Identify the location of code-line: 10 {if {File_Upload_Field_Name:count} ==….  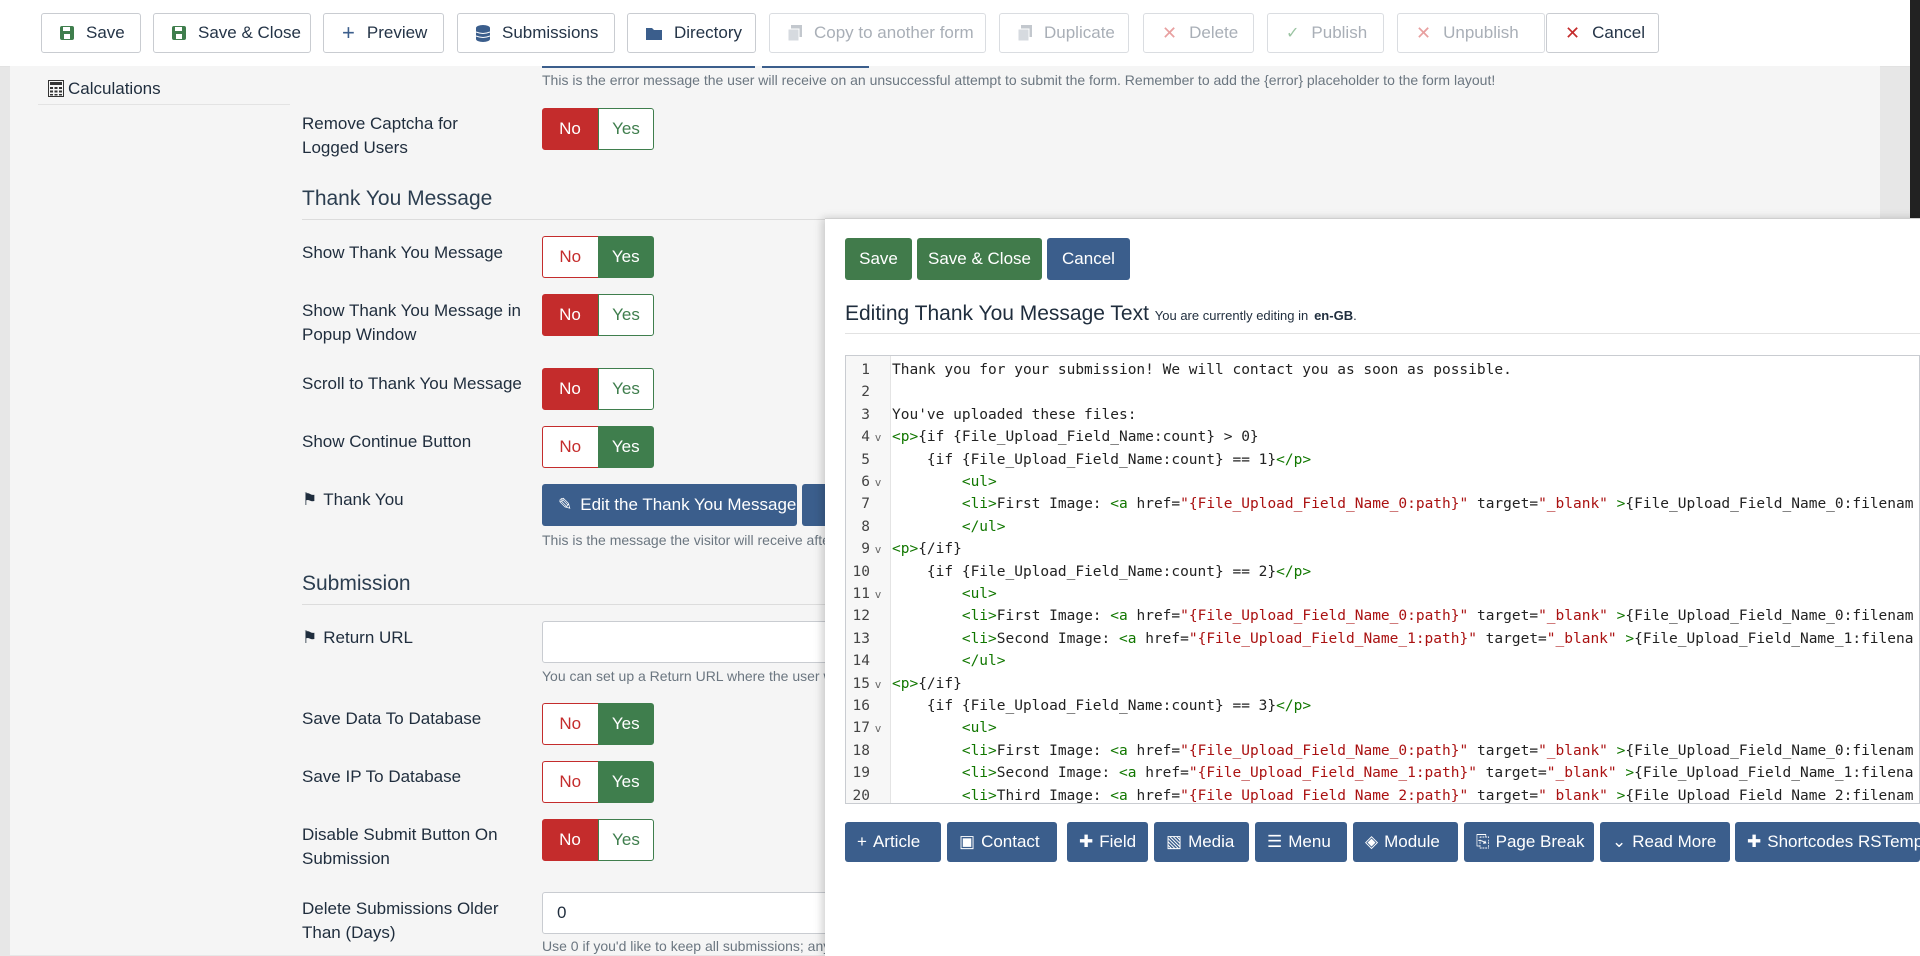
(1382, 572).